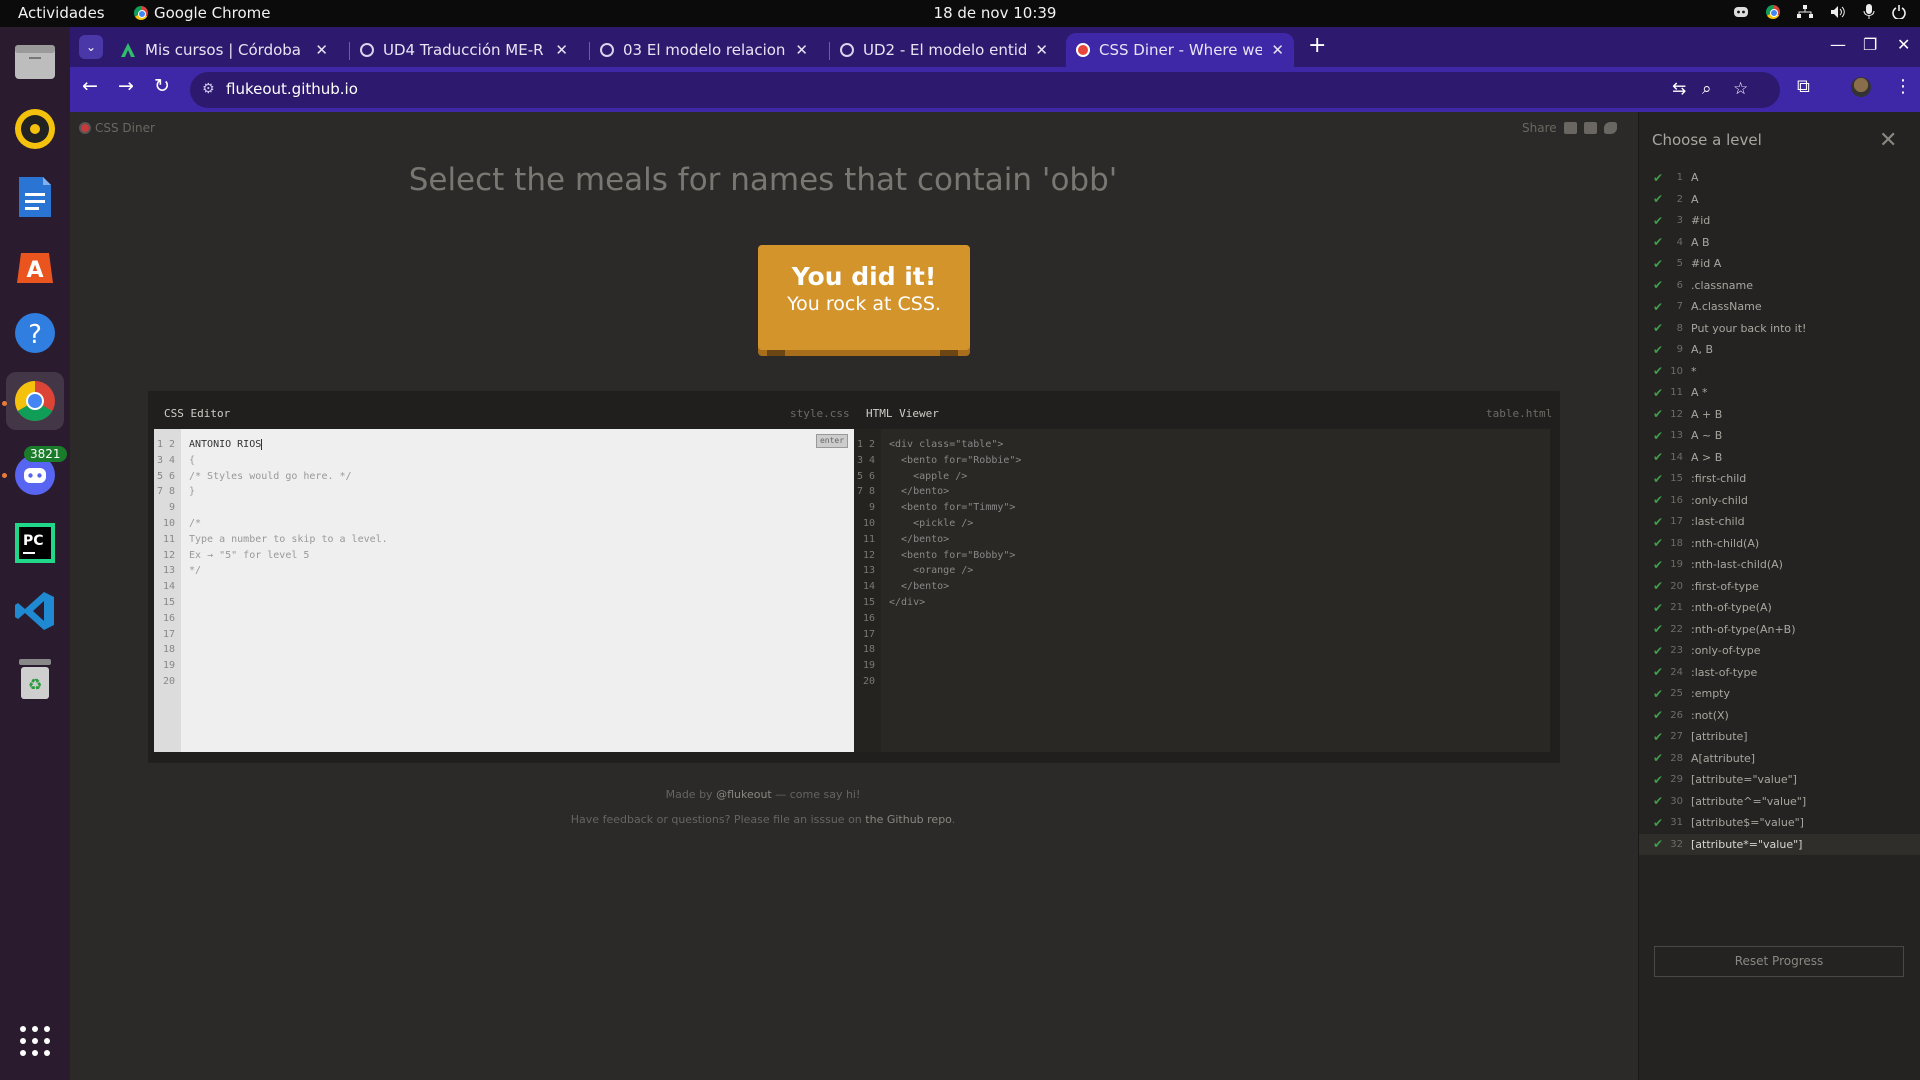 This screenshot has height=1080, width=1920. I want to click on libreoffice-writer-icon, so click(35, 197).